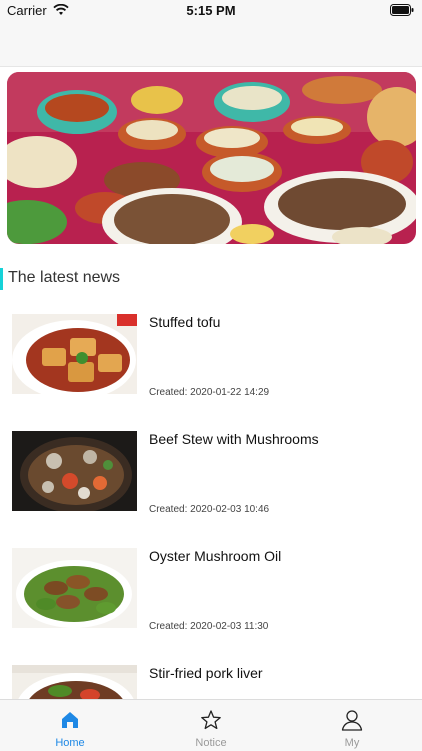 This screenshot has height=751, width=422. What do you see at coordinates (402, 10) in the screenshot?
I see `battery-icon` at bounding box center [402, 10].